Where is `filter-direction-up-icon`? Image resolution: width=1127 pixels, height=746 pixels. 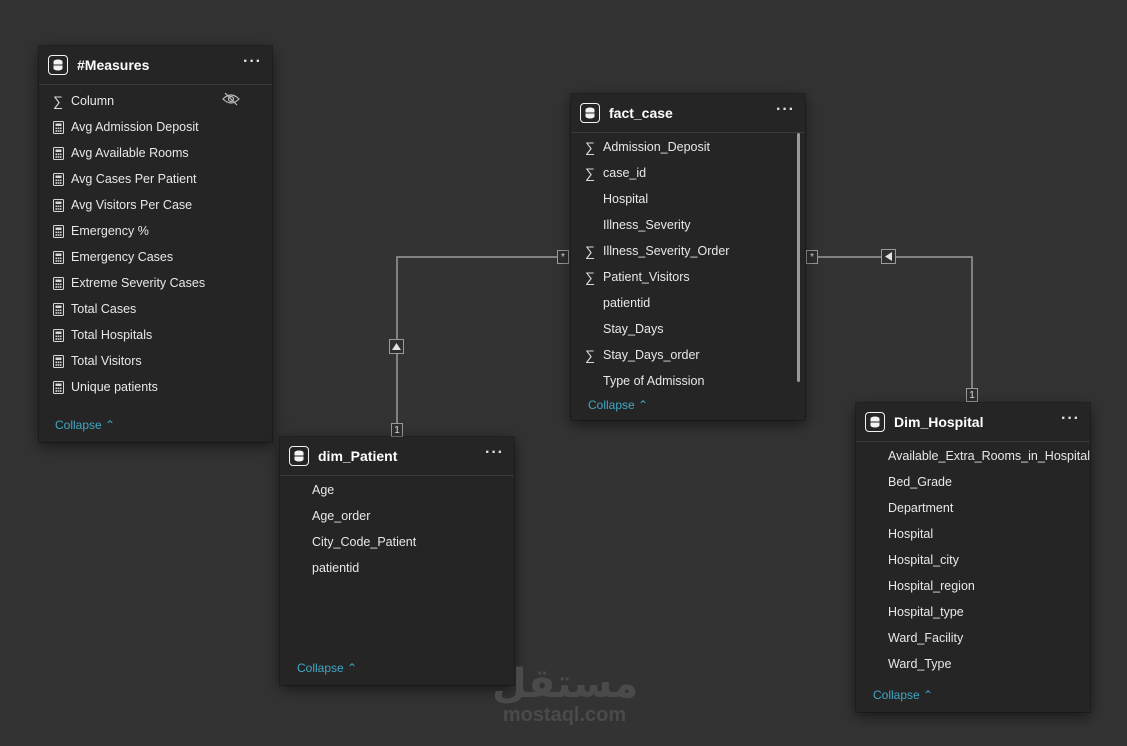 filter-direction-up-icon is located at coordinates (396, 346).